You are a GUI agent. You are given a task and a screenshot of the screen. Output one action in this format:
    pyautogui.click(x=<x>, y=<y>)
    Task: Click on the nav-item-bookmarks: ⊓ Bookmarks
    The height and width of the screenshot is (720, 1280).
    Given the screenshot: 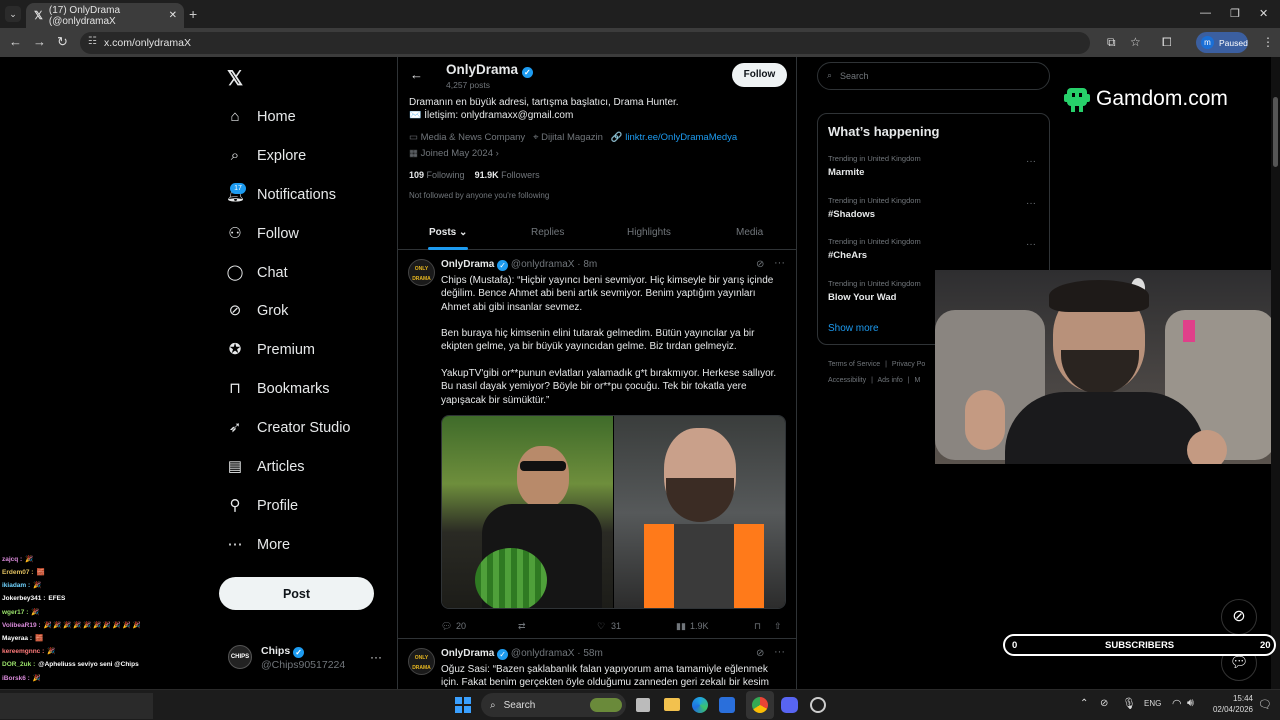 What is the action you would take?
    pyautogui.click(x=277, y=389)
    